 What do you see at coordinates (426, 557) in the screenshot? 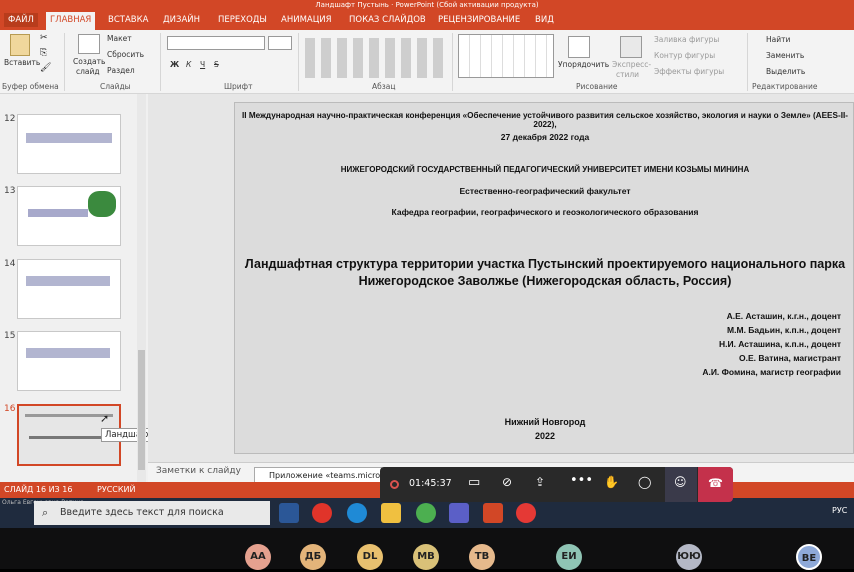
I see `participant-avatar: МВ` at bounding box center [426, 557].